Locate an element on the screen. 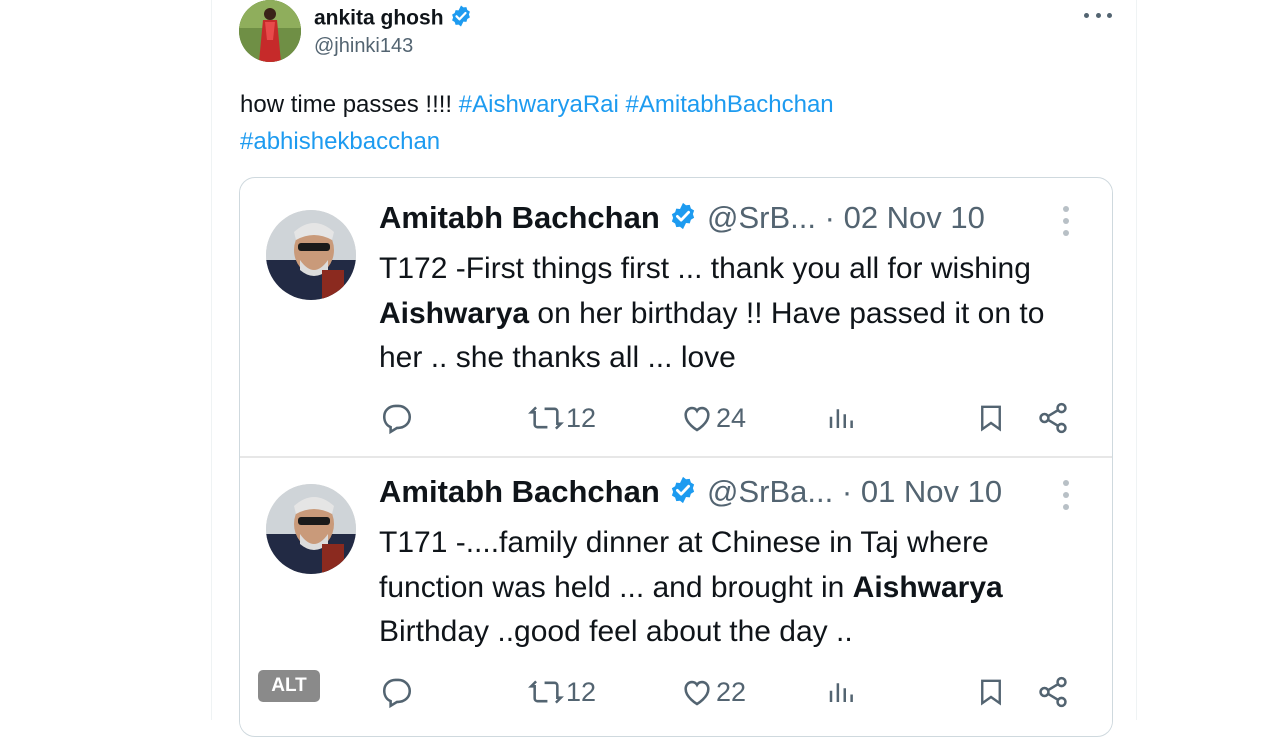 The height and width of the screenshot is (737, 1280). like-count: 24 is located at coordinates (731, 417).